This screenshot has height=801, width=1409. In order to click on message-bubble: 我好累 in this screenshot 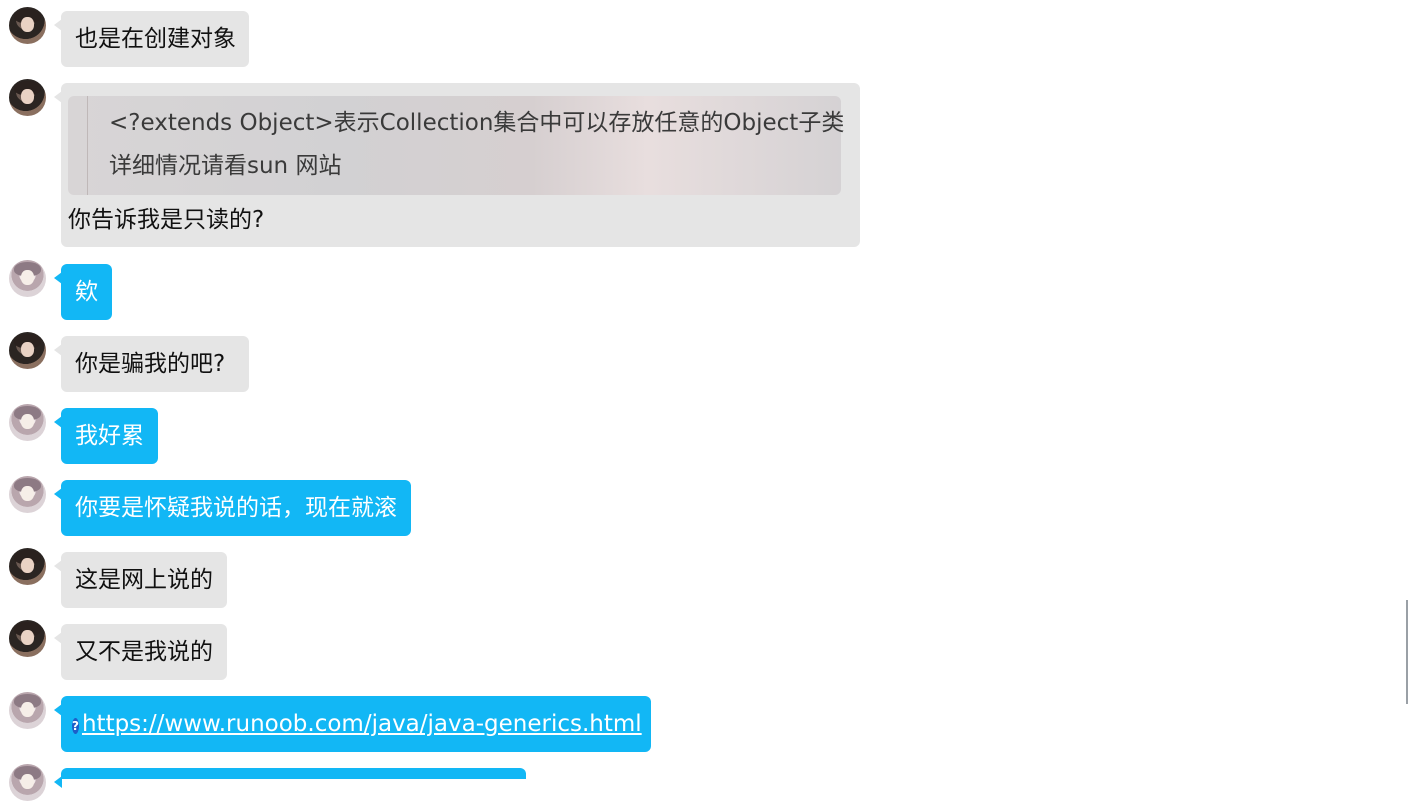, I will do `click(106, 436)`.